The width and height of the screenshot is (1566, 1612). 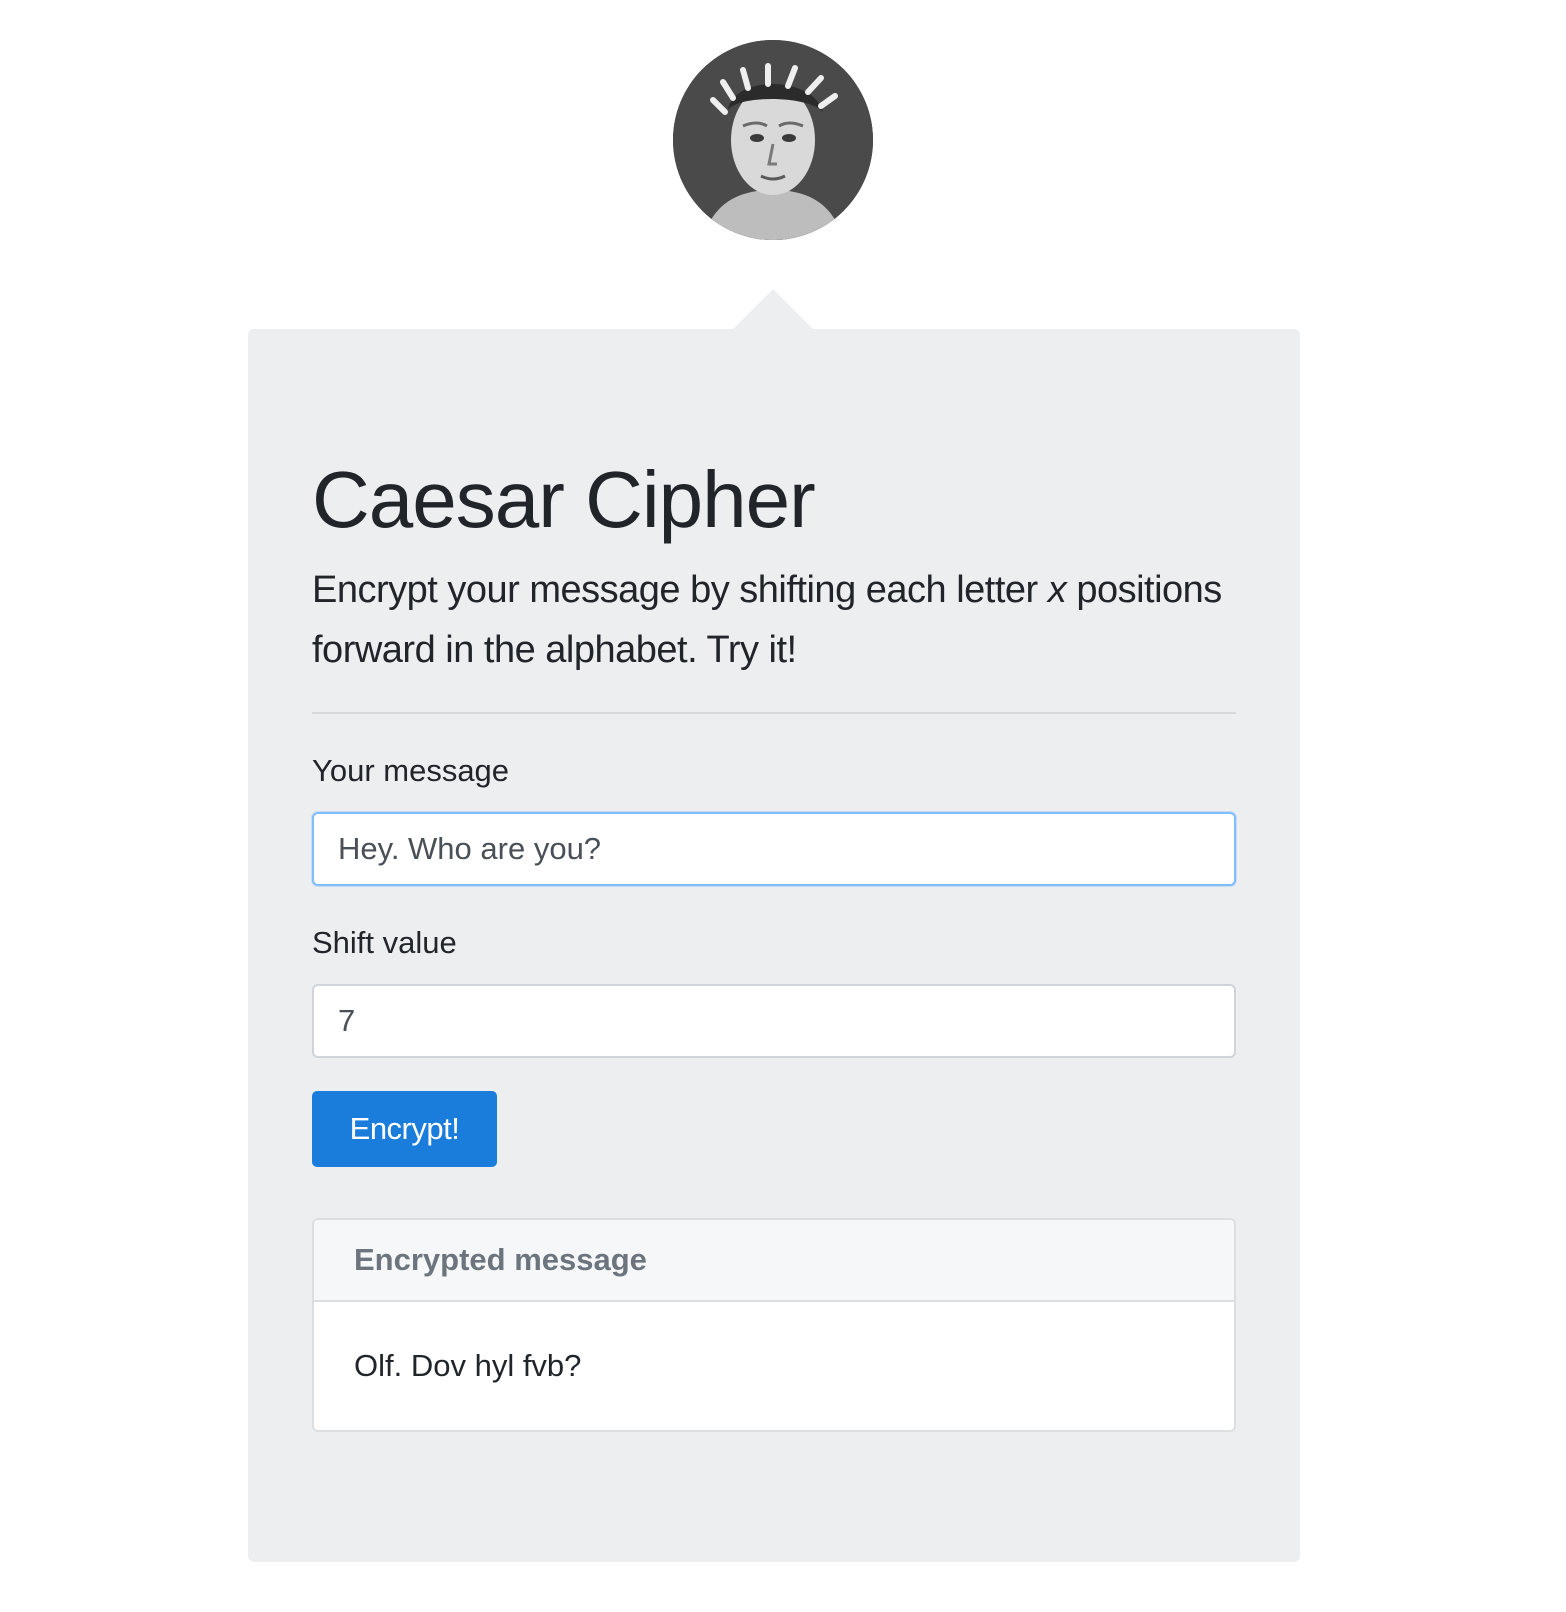 I want to click on encrypted-result-value: Olf. Dov hyl fvb?, so click(x=468, y=1365).